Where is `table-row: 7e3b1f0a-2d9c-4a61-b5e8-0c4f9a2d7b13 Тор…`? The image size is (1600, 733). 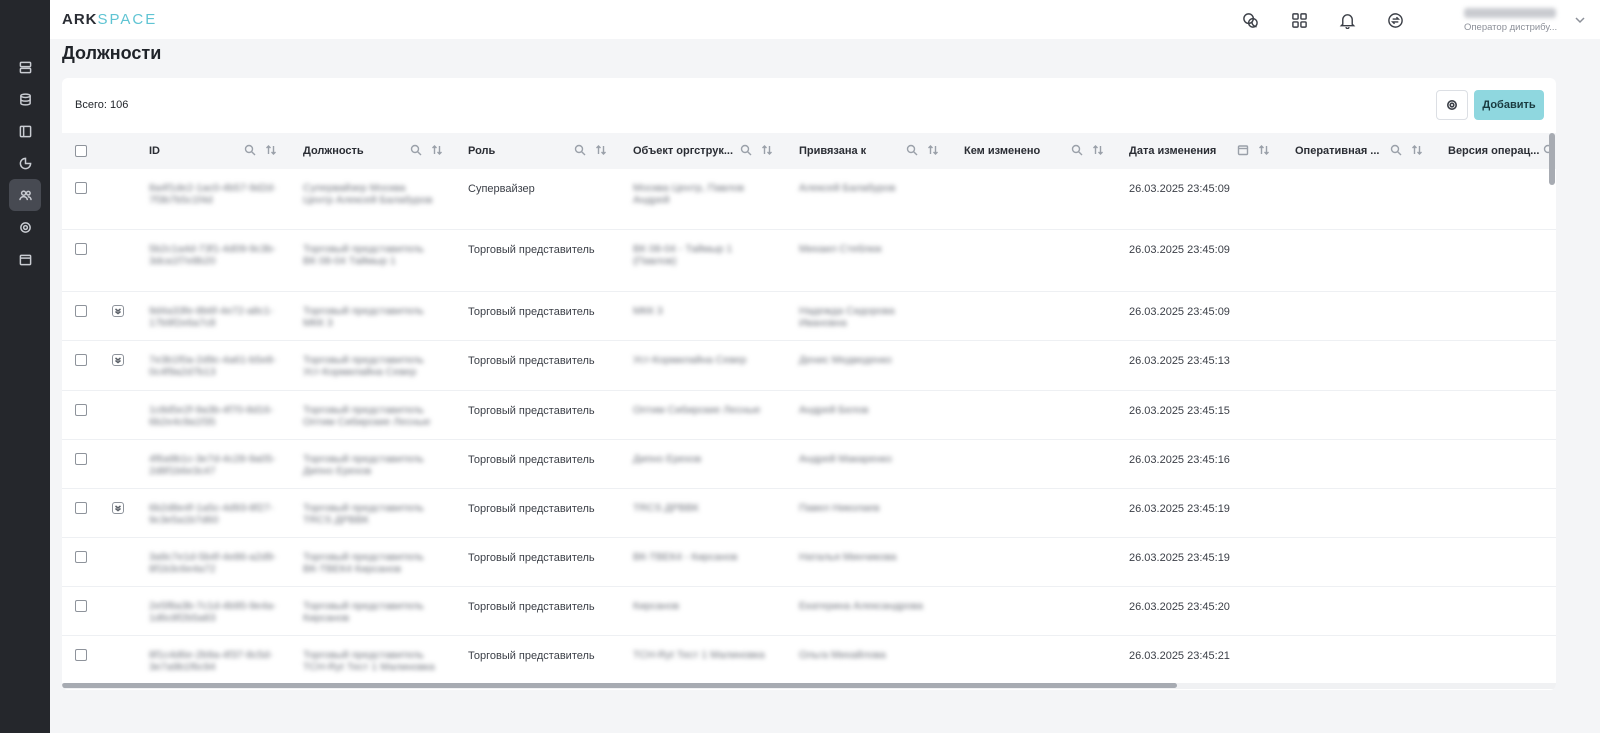
table-row: 7e3b1f0a-2d9c-4a61-b5e8-0c4f9a2d7b13 Тор… is located at coordinates (809, 366).